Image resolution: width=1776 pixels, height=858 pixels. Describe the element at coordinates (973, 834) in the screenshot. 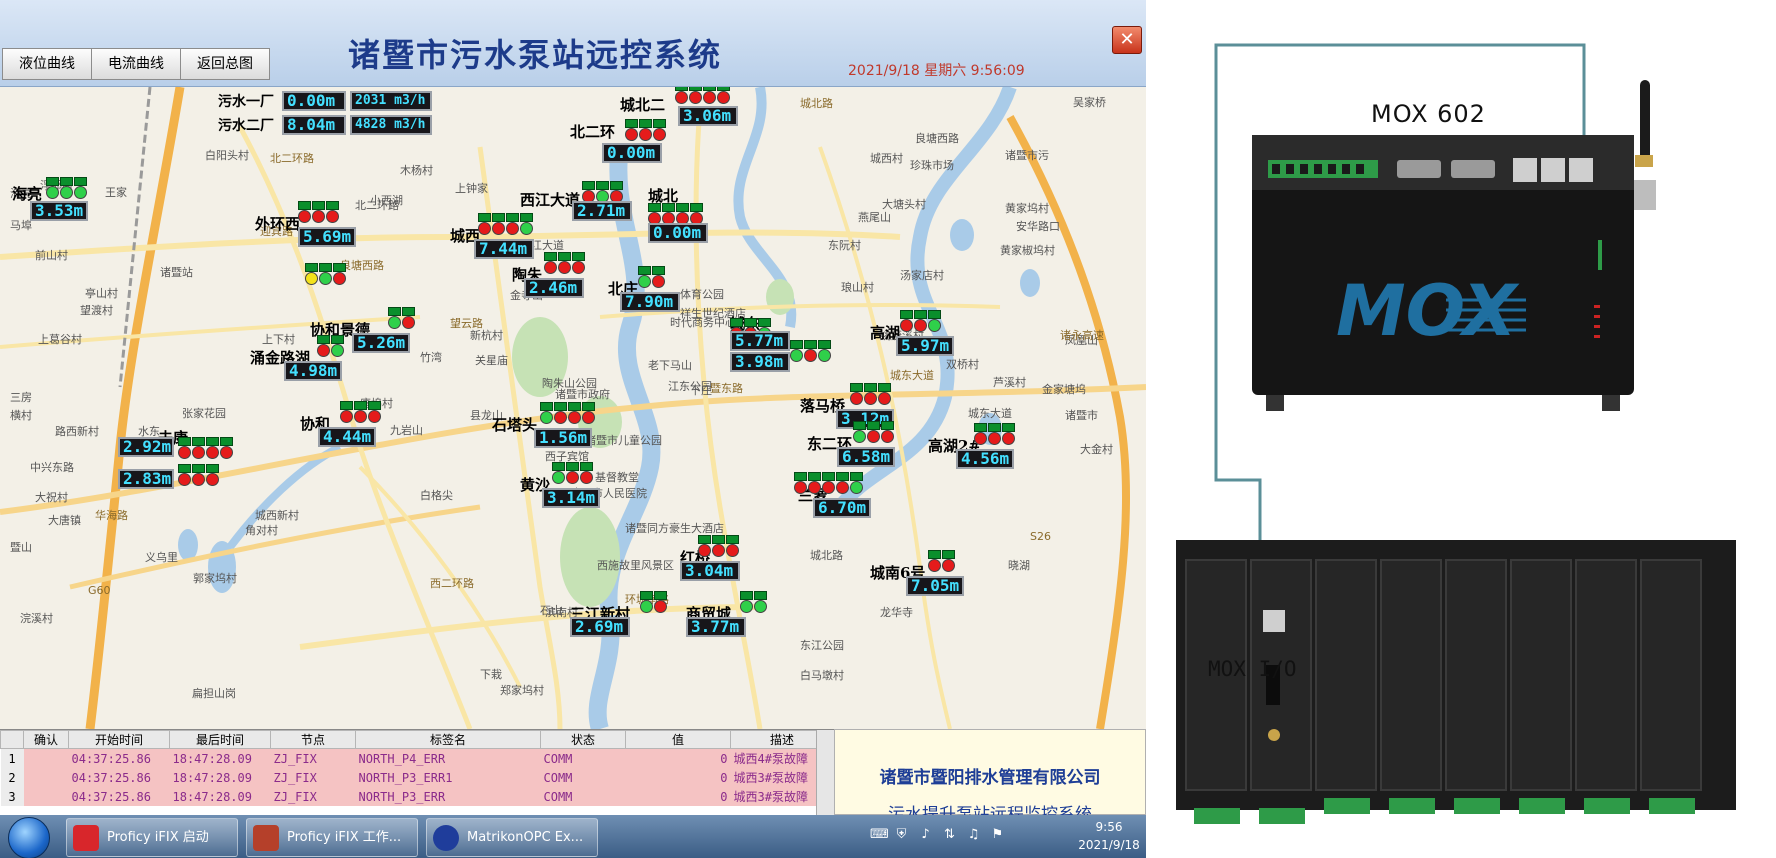

I see `volume-icon: ♫` at that location.